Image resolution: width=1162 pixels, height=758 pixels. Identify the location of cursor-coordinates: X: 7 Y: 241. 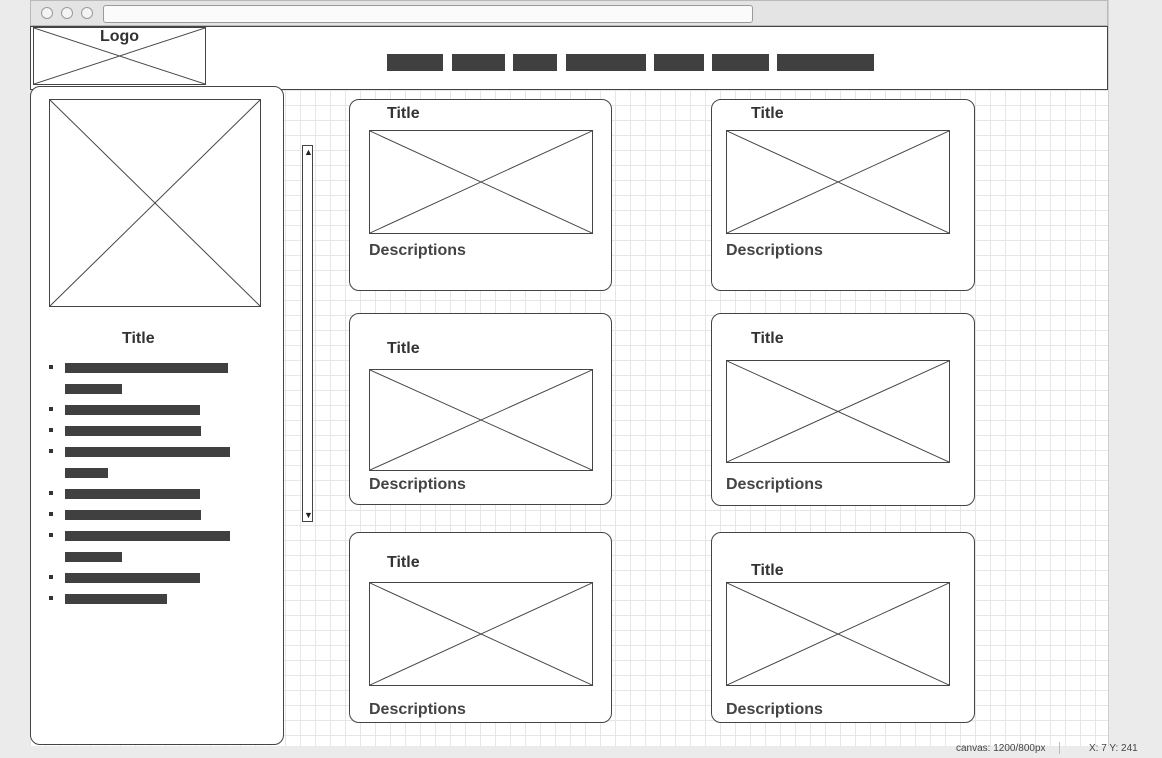
(1113, 748).